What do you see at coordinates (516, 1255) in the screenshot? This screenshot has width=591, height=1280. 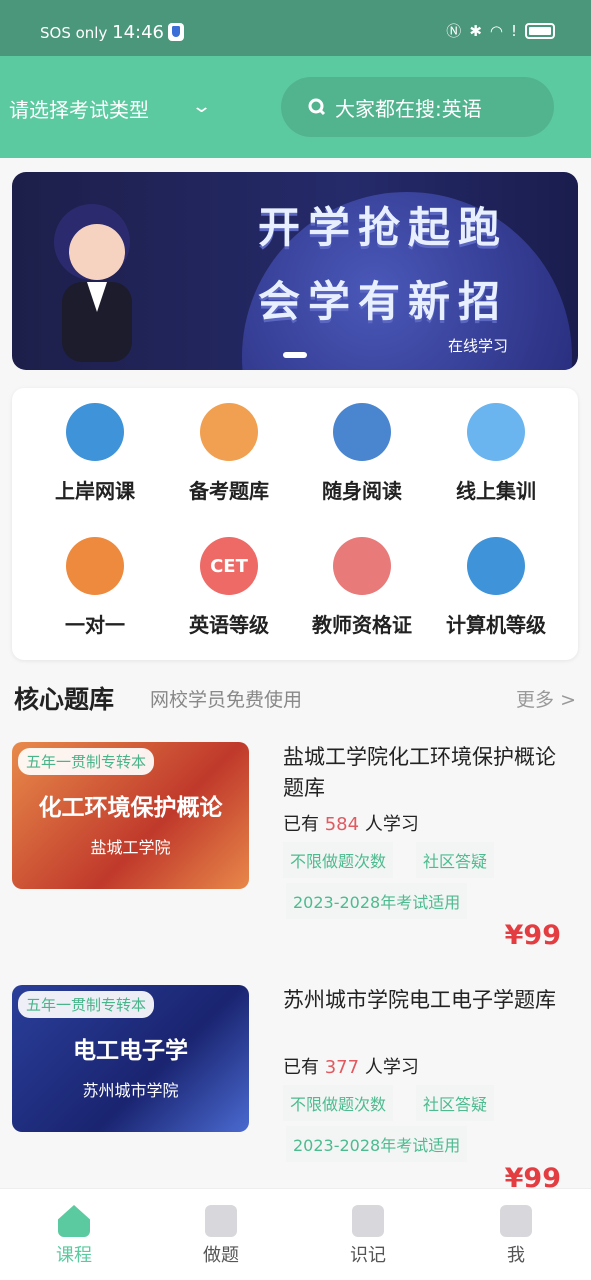 I see `nav-label: 我` at bounding box center [516, 1255].